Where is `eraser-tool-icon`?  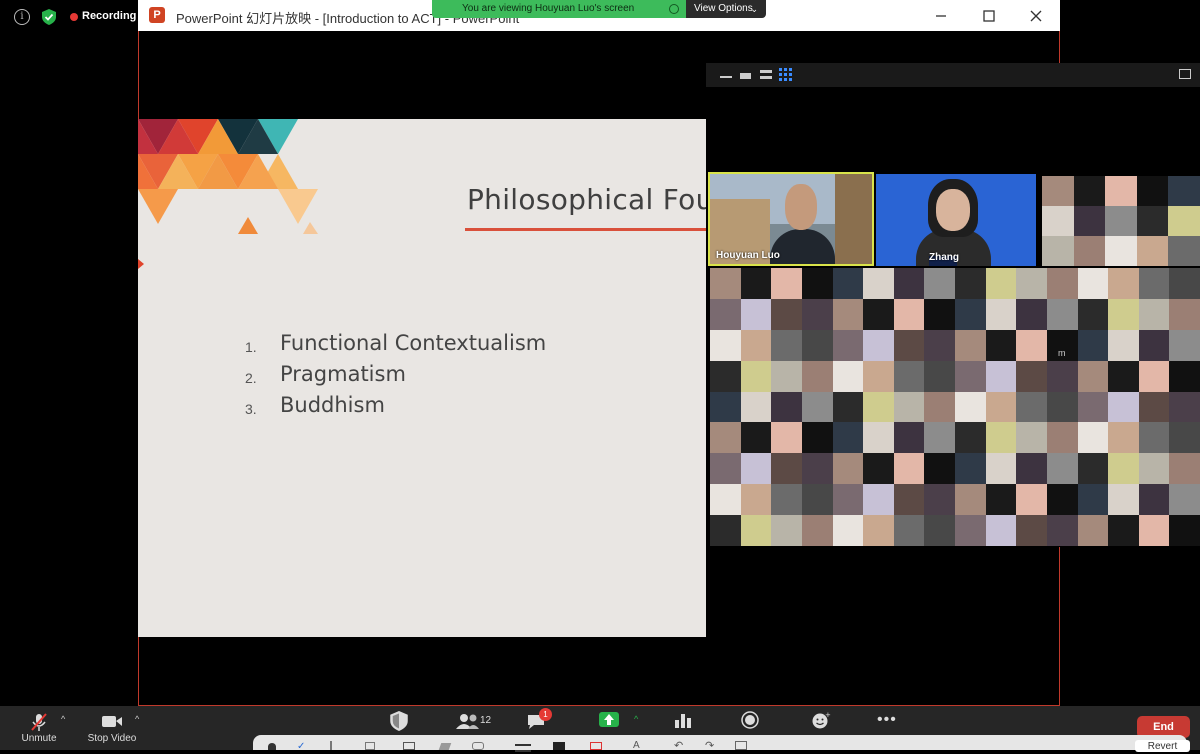 eraser-tool-icon is located at coordinates (478, 746).